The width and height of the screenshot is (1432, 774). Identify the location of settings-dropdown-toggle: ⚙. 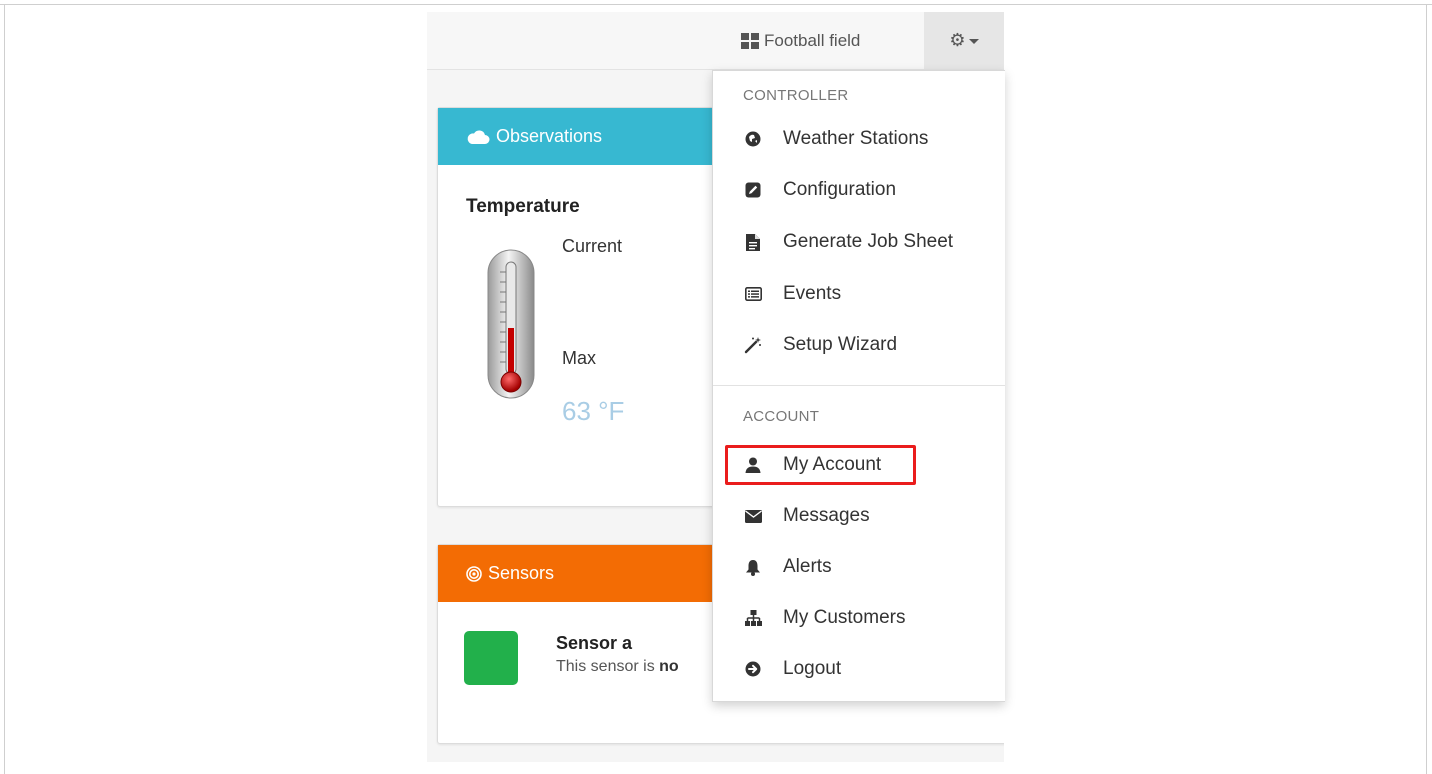
(964, 40).